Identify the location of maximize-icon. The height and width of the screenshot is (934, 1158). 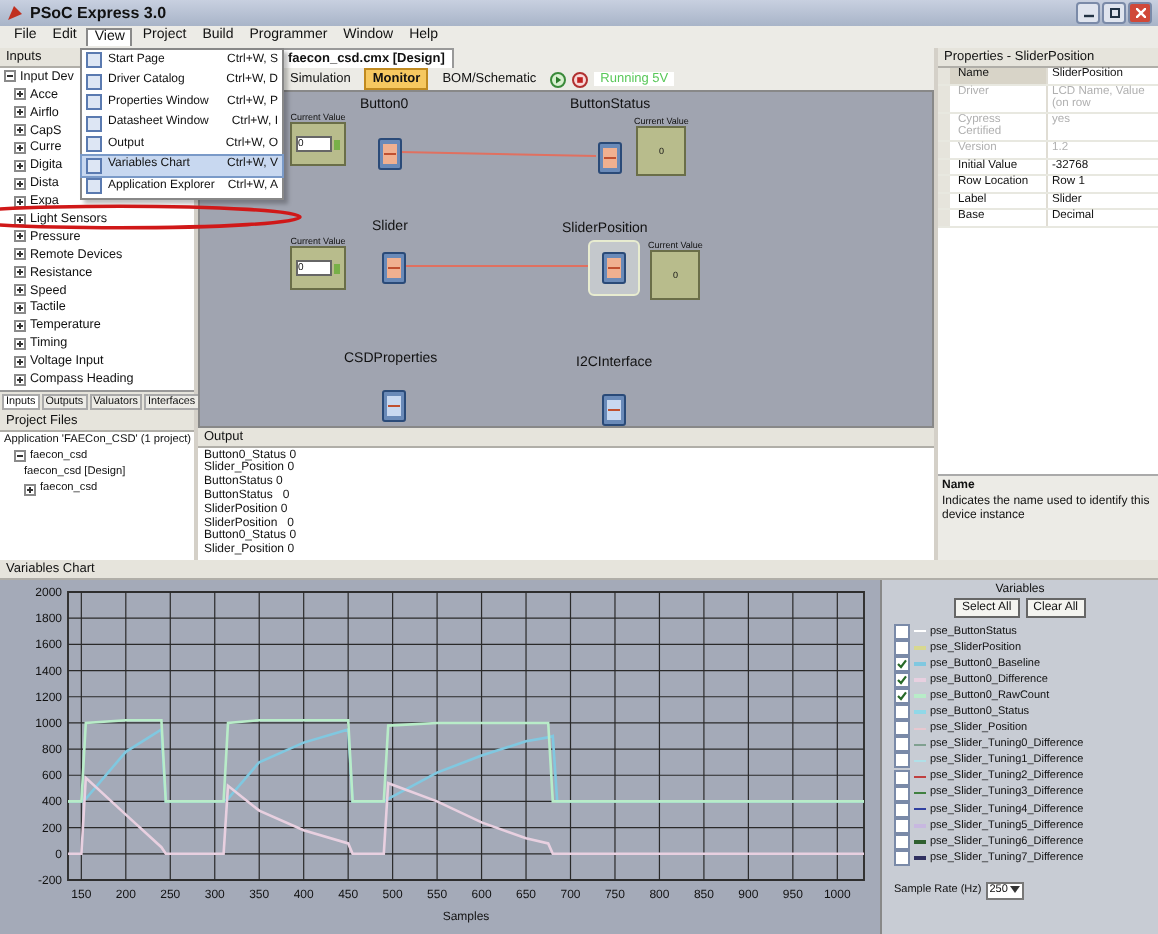
(1114, 13).